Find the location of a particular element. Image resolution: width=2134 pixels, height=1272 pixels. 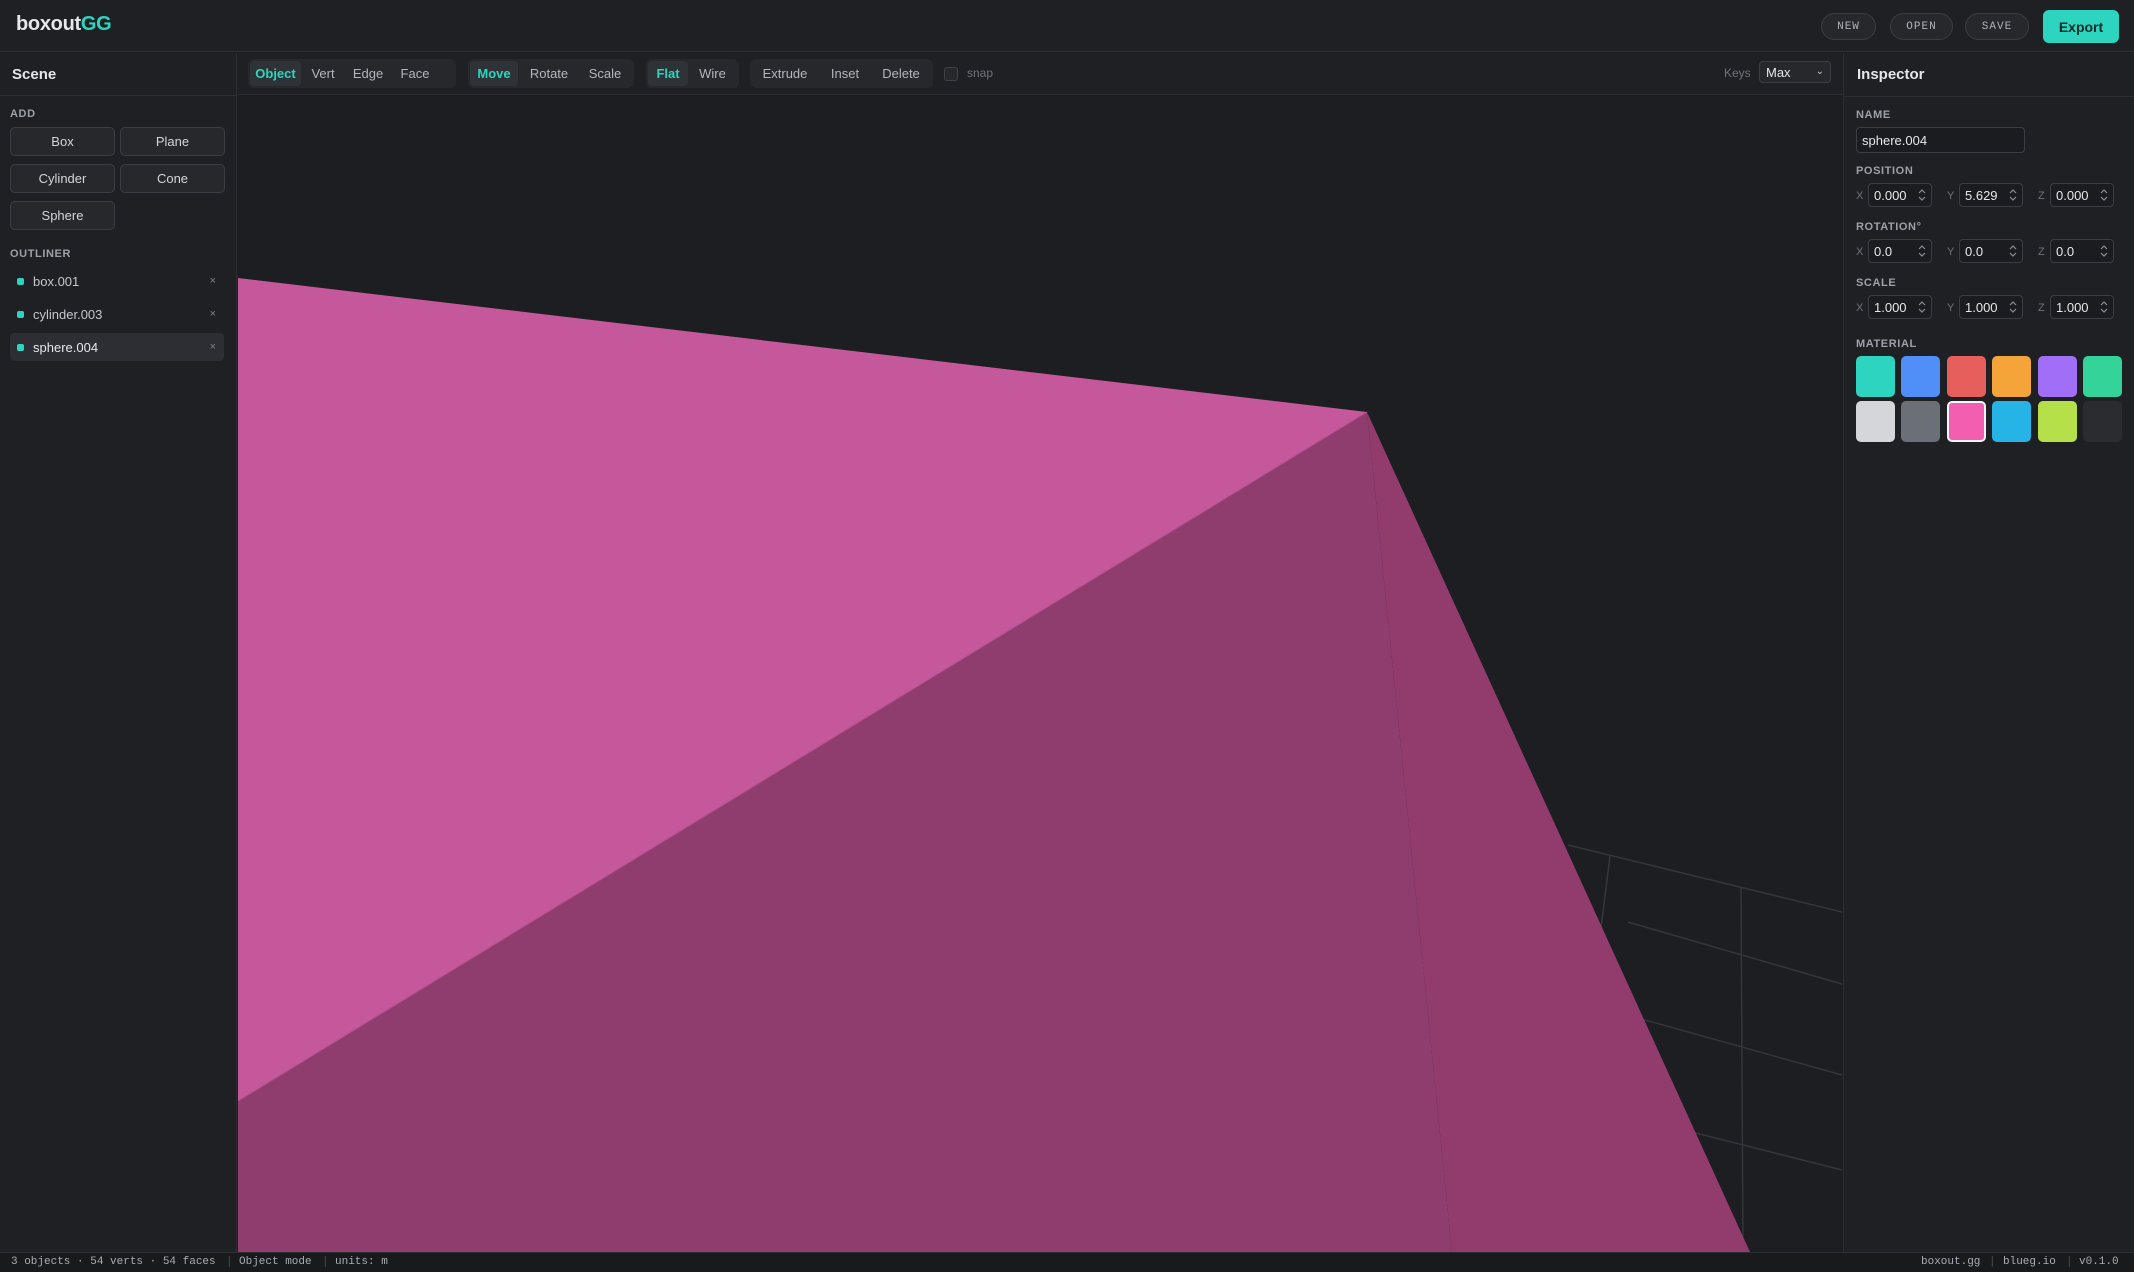

position-z-field: 0.000 is located at coordinates (2082, 195).